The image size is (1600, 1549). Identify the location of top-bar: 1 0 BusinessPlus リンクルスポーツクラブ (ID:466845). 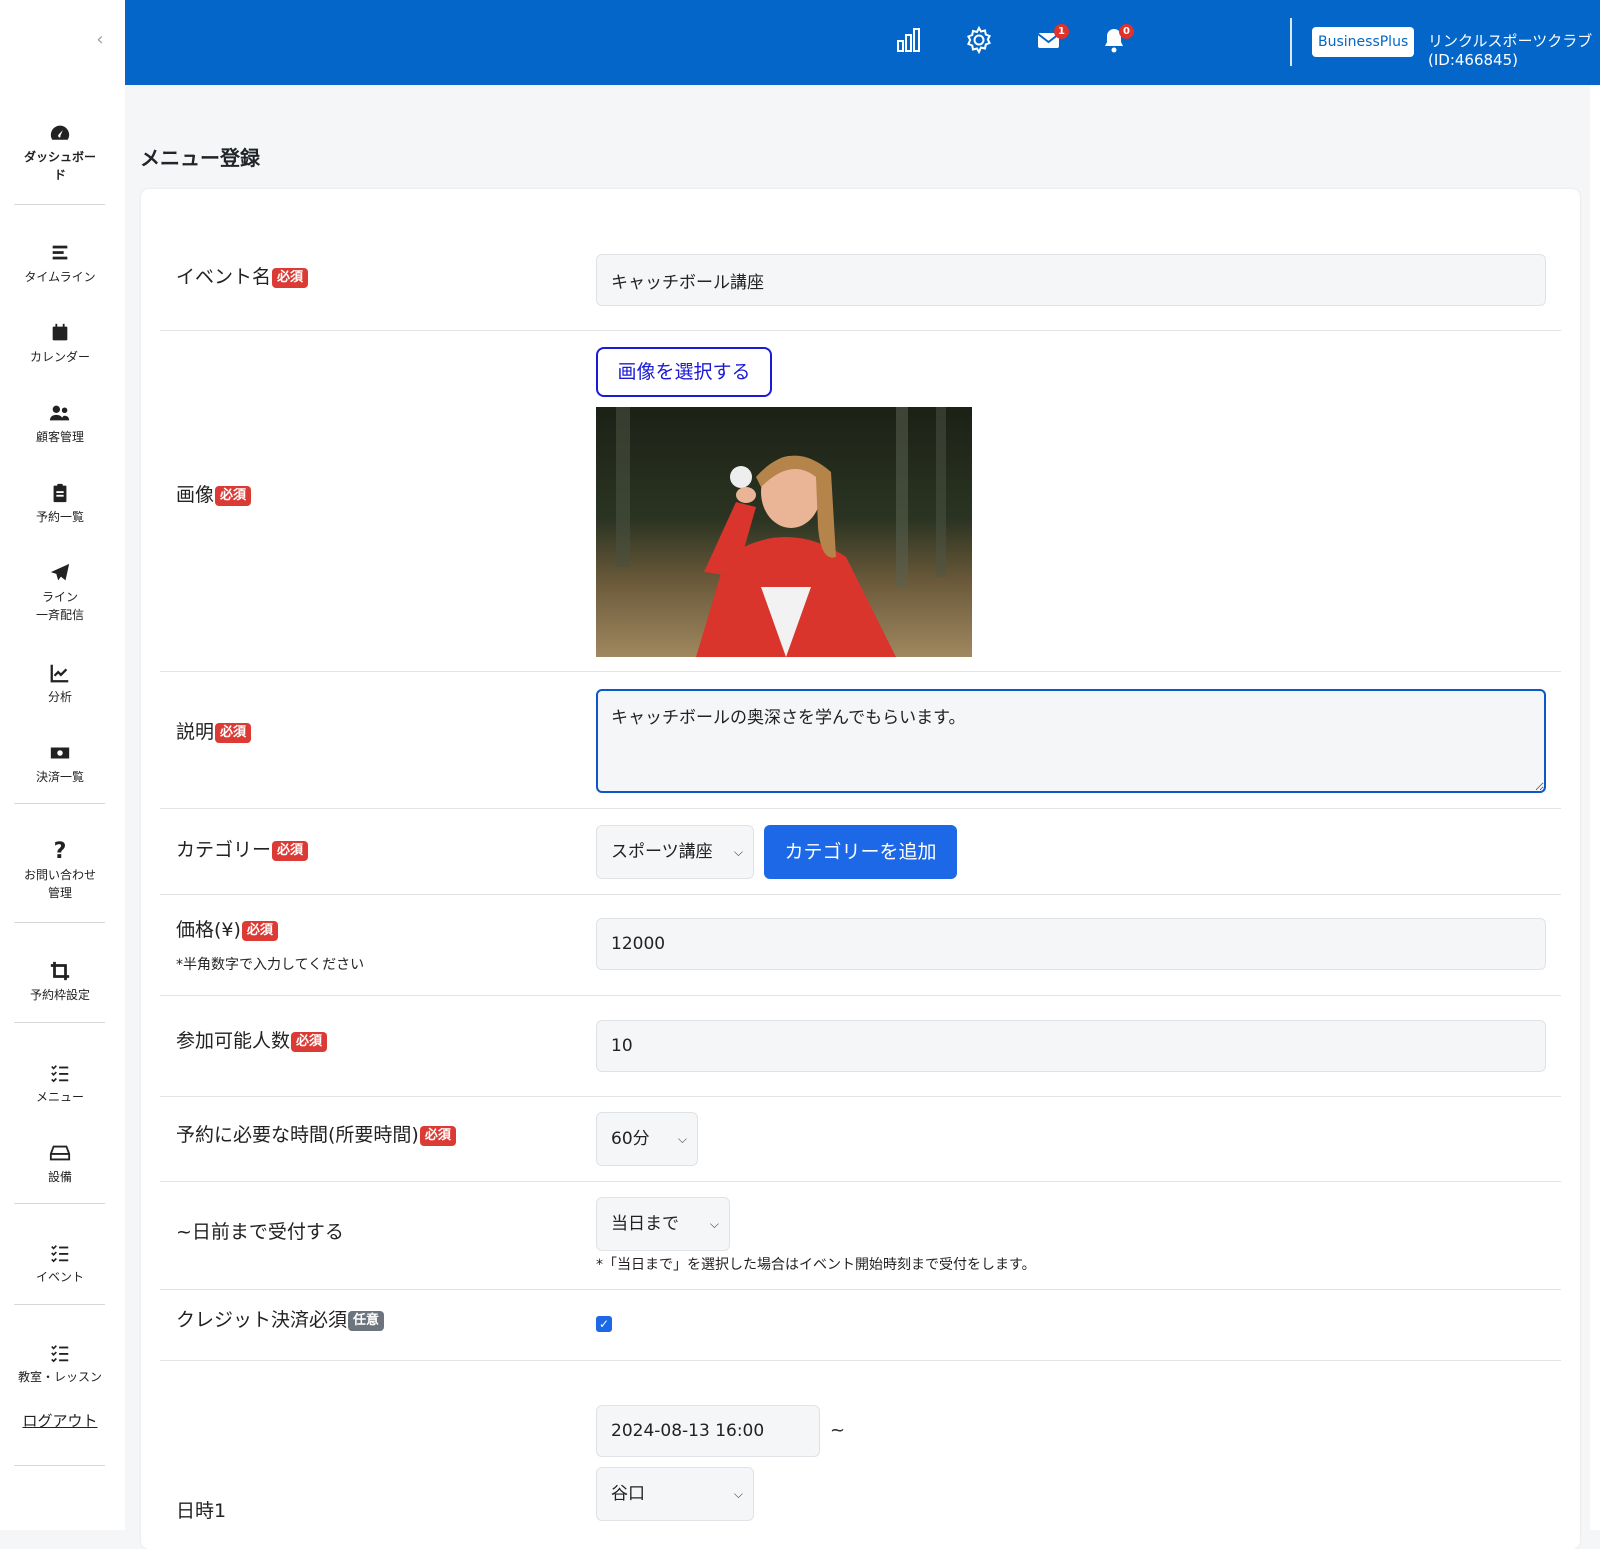
(862, 42).